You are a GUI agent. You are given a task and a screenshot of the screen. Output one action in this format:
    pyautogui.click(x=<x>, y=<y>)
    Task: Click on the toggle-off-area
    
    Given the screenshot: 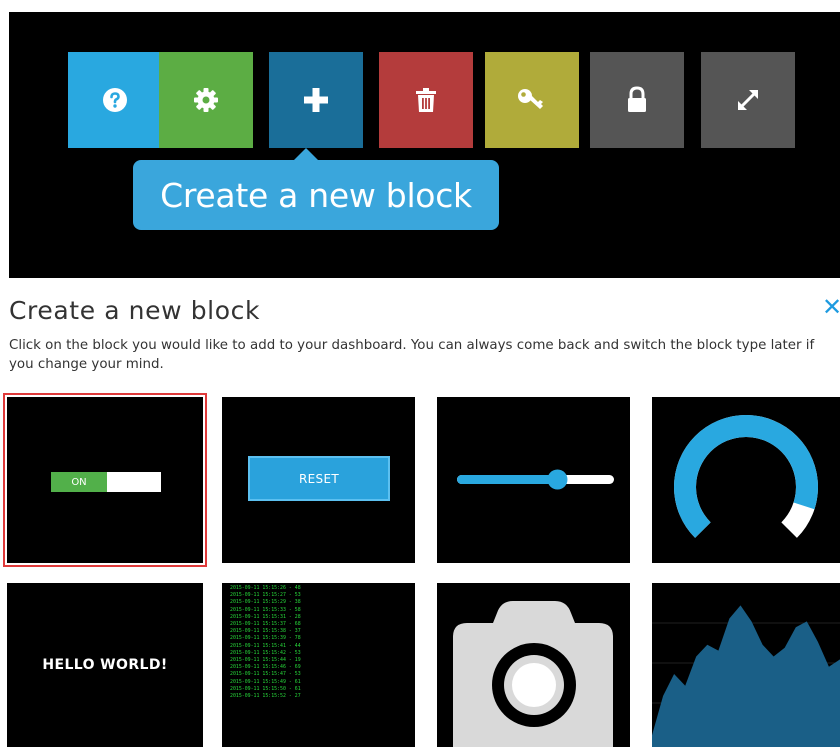 What is the action you would take?
    pyautogui.click(x=134, y=482)
    